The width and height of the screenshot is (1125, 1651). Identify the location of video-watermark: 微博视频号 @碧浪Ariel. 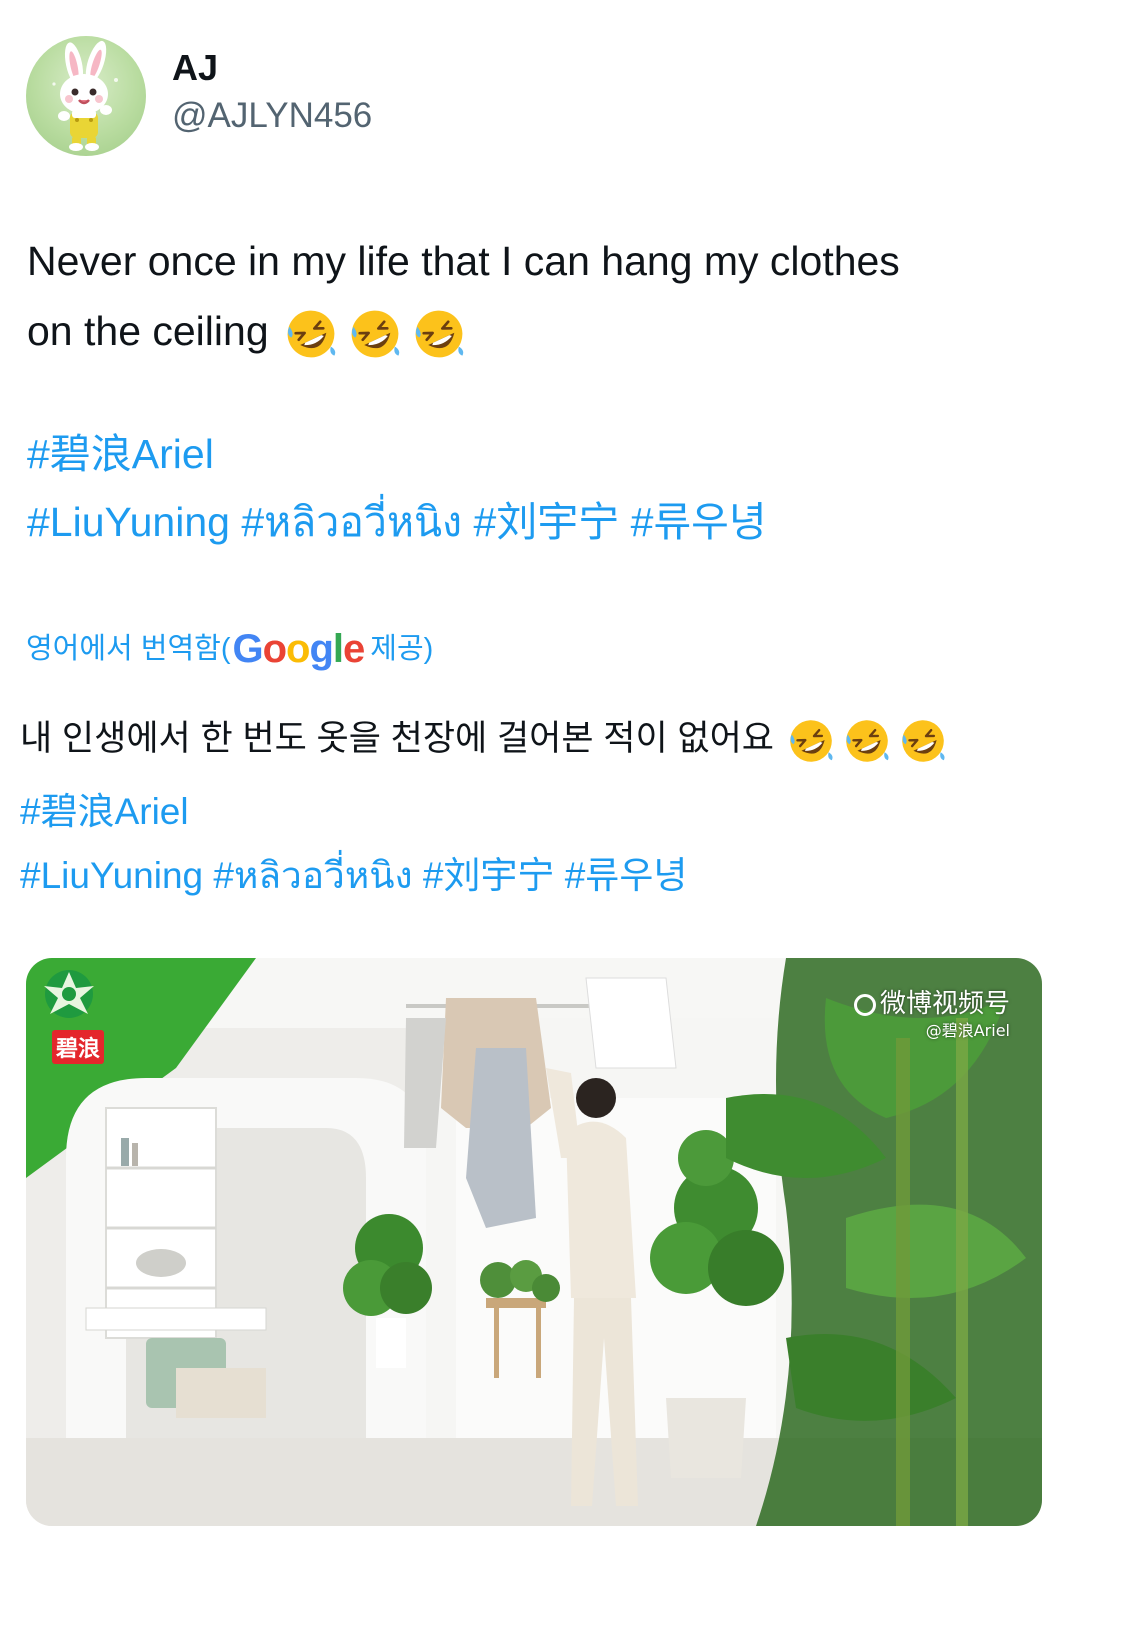
(931, 1015).